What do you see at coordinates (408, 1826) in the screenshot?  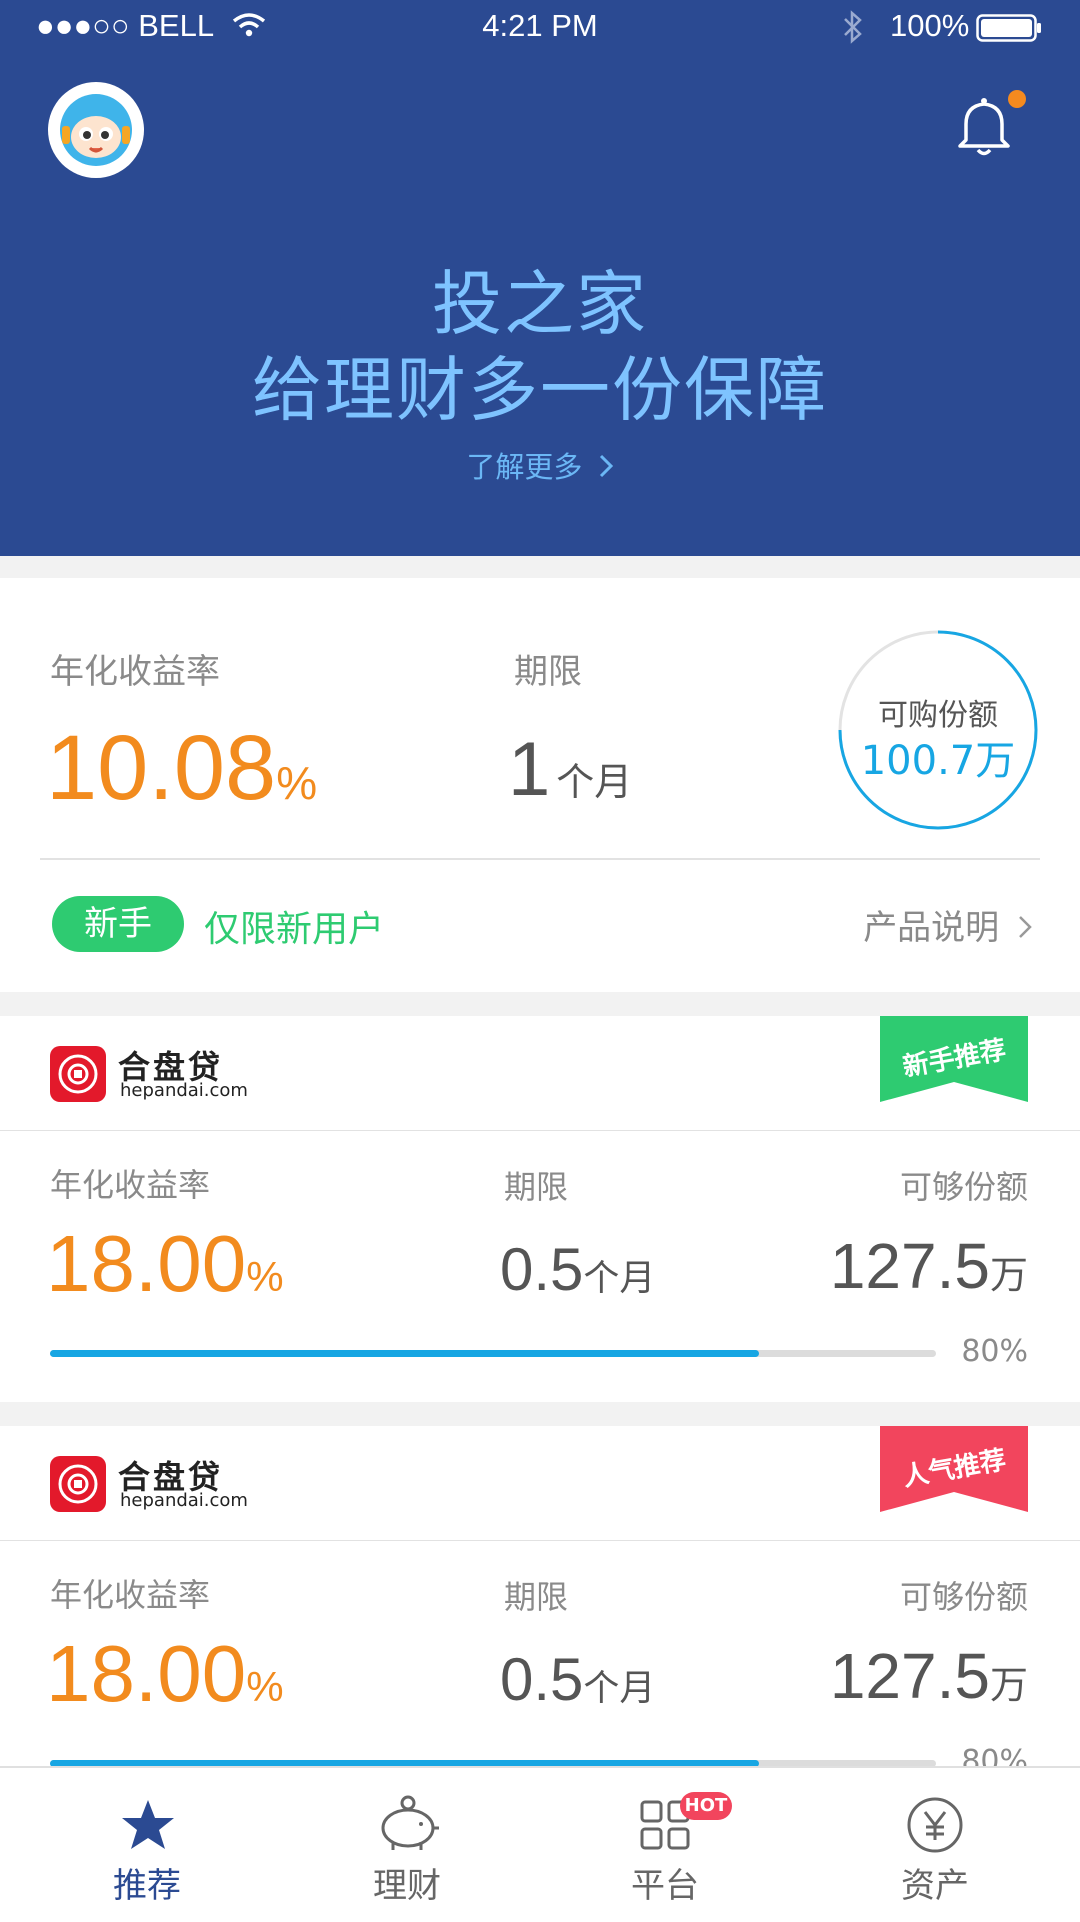 I see `piggy-bank-icon` at bounding box center [408, 1826].